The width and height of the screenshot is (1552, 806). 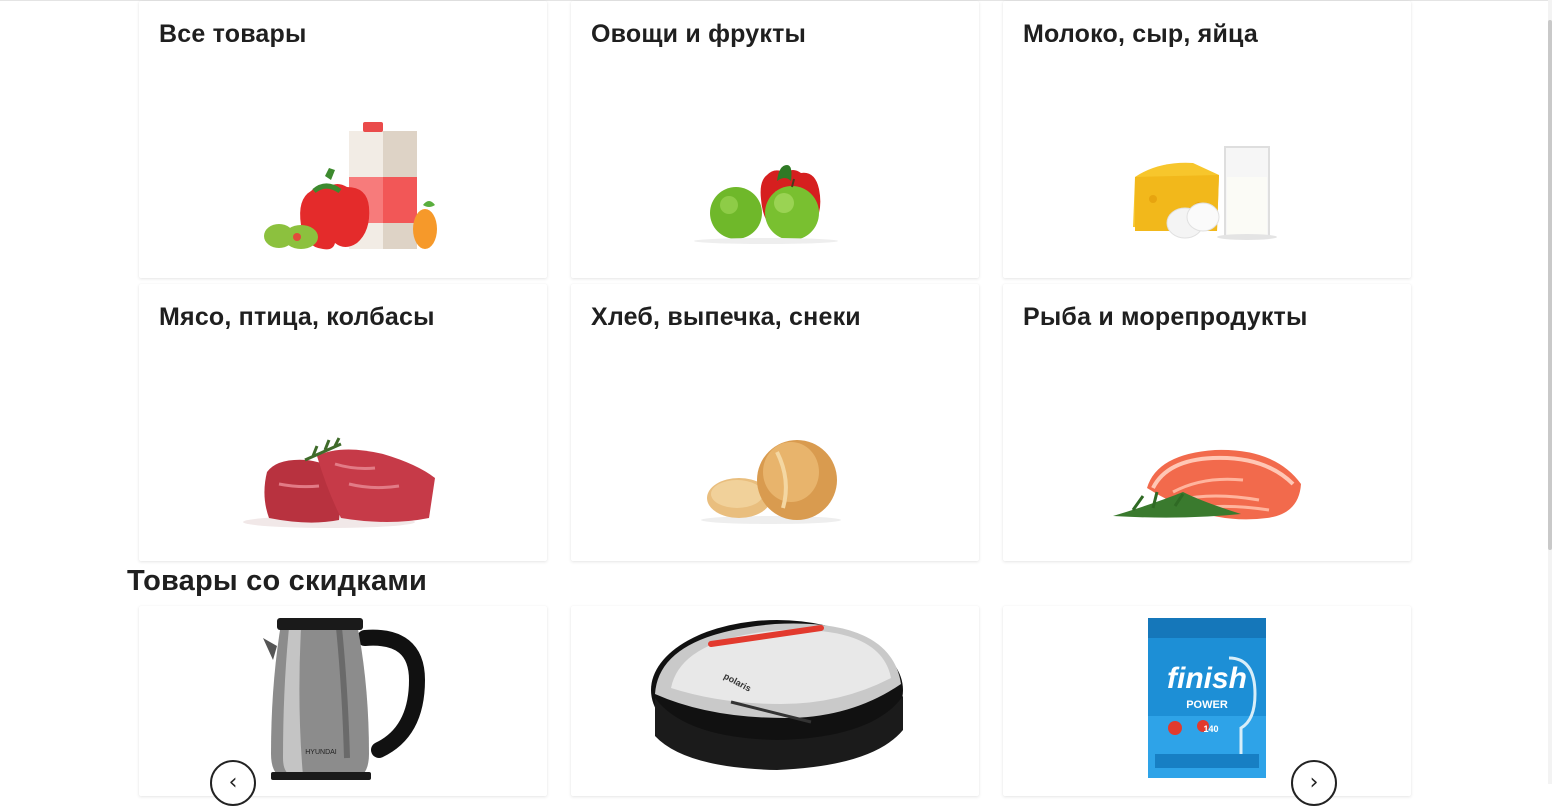 What do you see at coordinates (1165, 317) in the screenshot?
I see `category-title: Рыба и морепродукты` at bounding box center [1165, 317].